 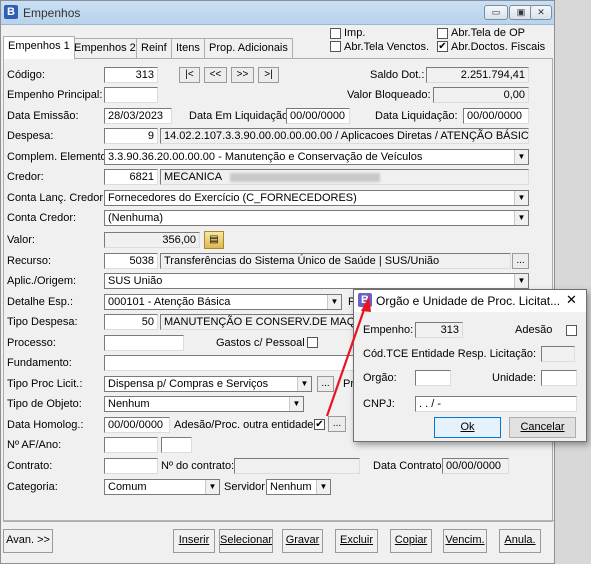 What do you see at coordinates (39, 47) in the screenshot?
I see `tab-empenhos-1: Empenhos 1` at bounding box center [39, 47].